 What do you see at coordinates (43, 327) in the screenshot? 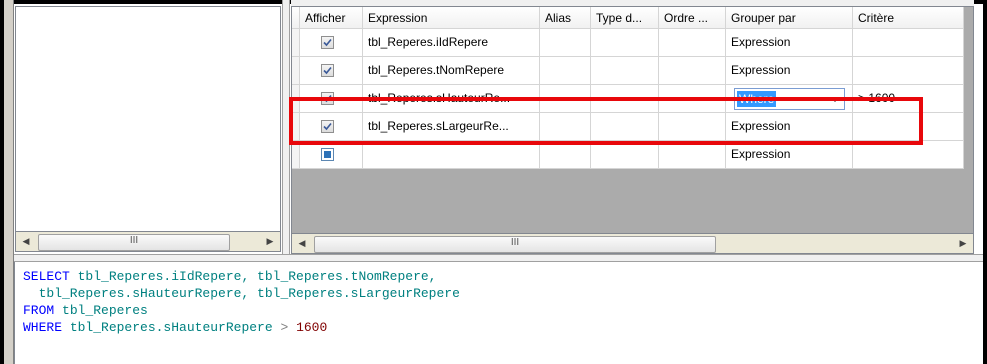
I see `sql-keyword: WHERE` at bounding box center [43, 327].